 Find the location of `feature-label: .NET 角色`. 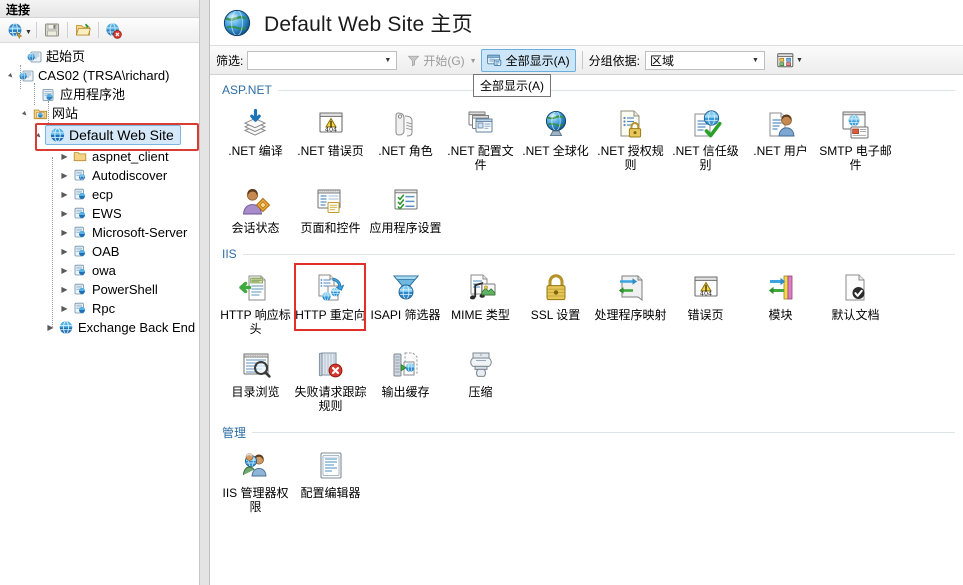

feature-label: .NET 角色 is located at coordinates (405, 151).